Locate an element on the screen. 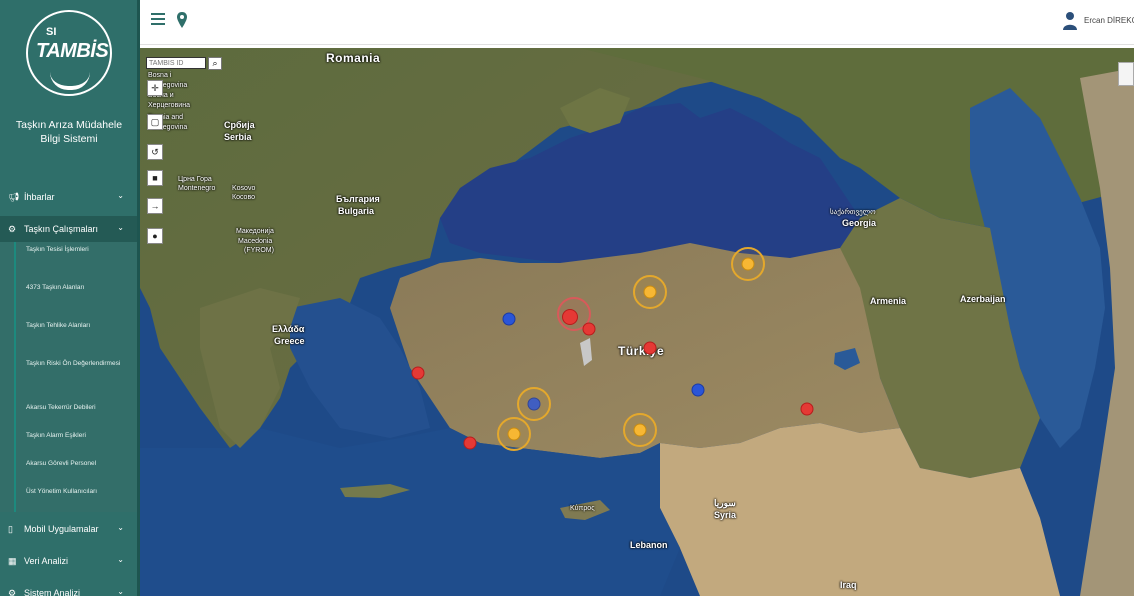 This screenshot has height=606, width=1134. map-search: ⌕ is located at coordinates (186, 64).